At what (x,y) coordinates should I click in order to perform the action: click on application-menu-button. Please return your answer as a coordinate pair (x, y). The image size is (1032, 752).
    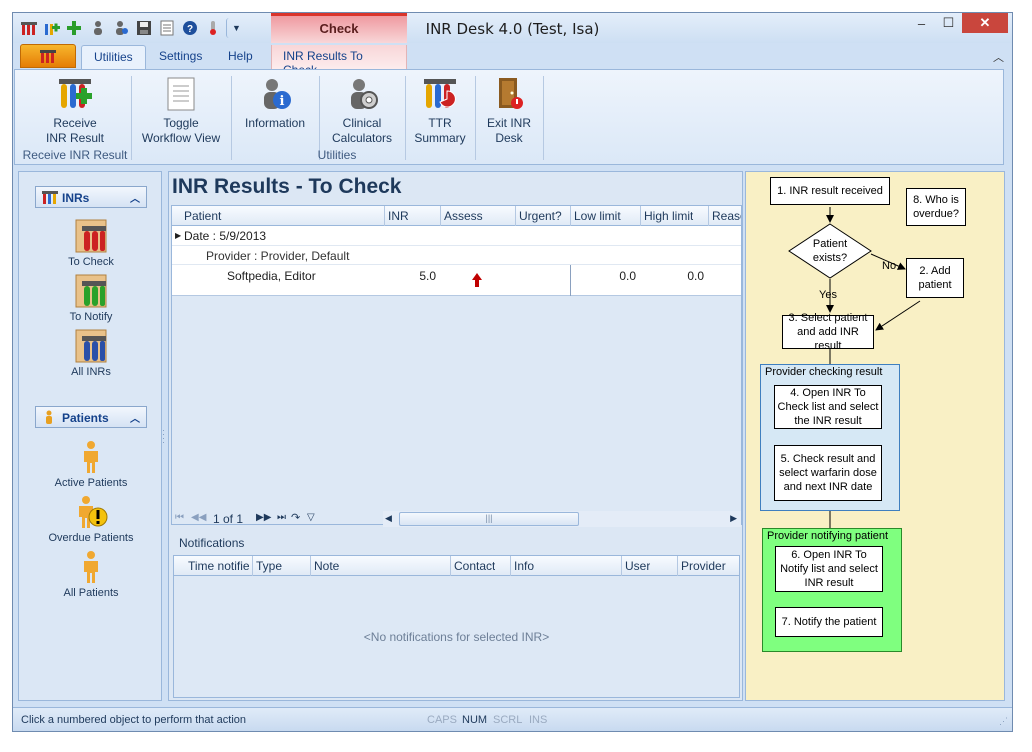
    Looking at the image, I should click on (48, 56).